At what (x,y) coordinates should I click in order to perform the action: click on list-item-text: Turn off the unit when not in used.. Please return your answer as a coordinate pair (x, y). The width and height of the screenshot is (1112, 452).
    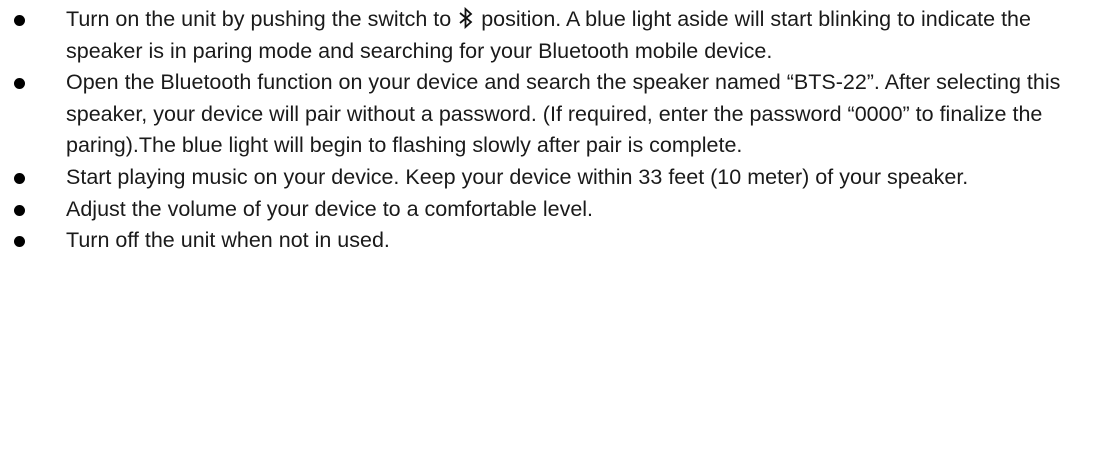
    Looking at the image, I should click on (228, 240).